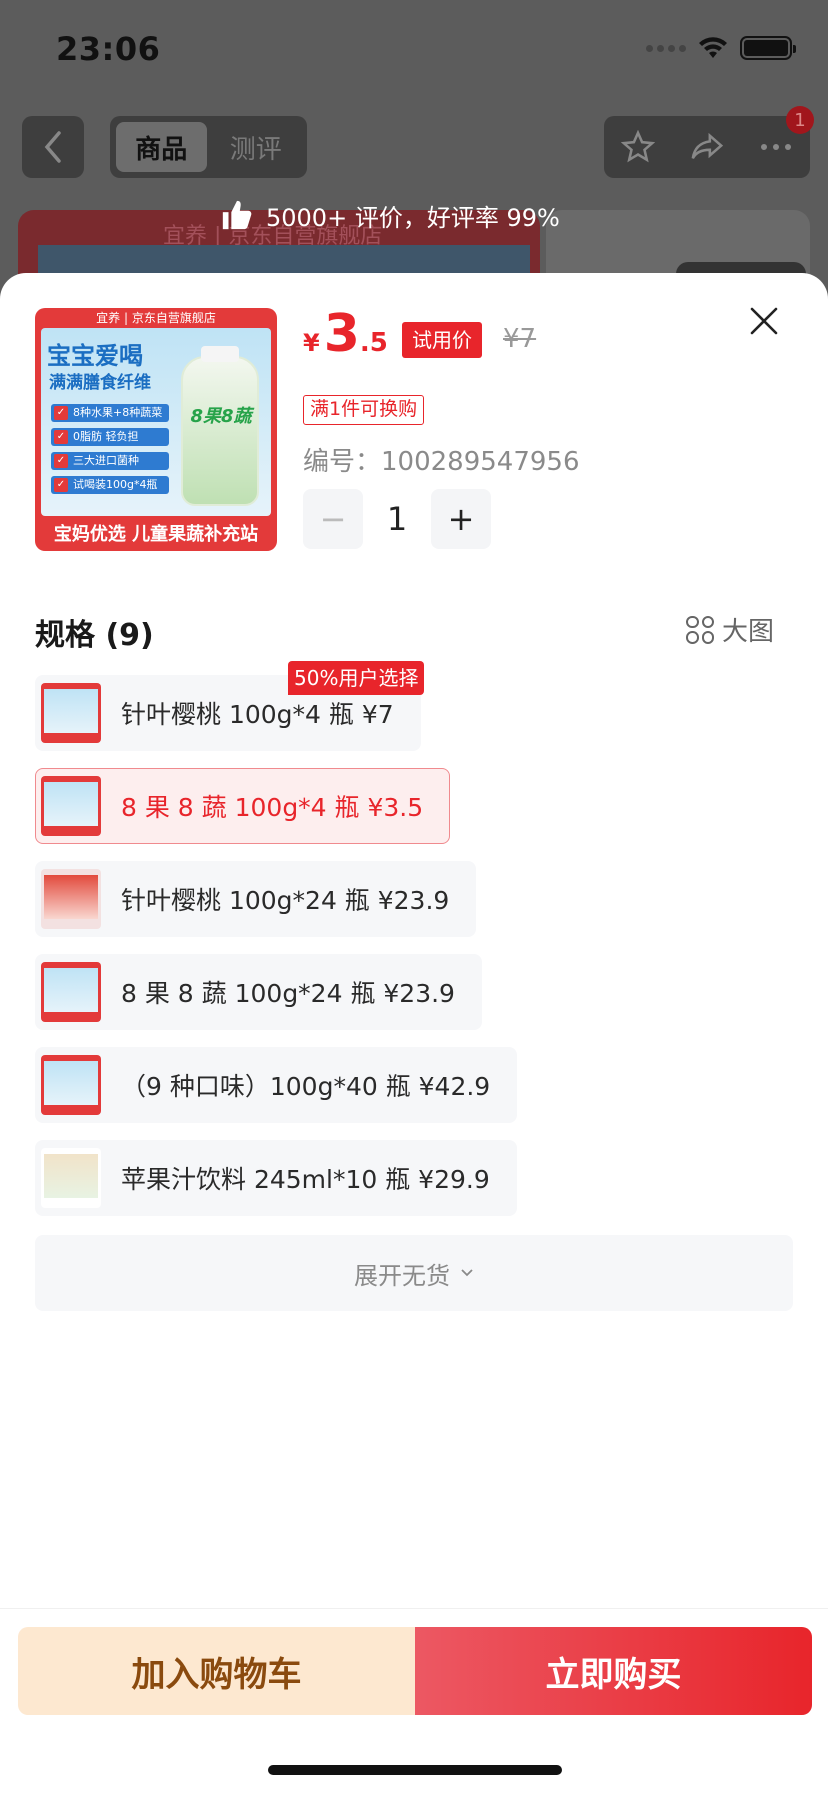 This screenshot has height=1793, width=828. Describe the element at coordinates (442, 340) in the screenshot. I see `trial-price-tag: 试用价` at that location.